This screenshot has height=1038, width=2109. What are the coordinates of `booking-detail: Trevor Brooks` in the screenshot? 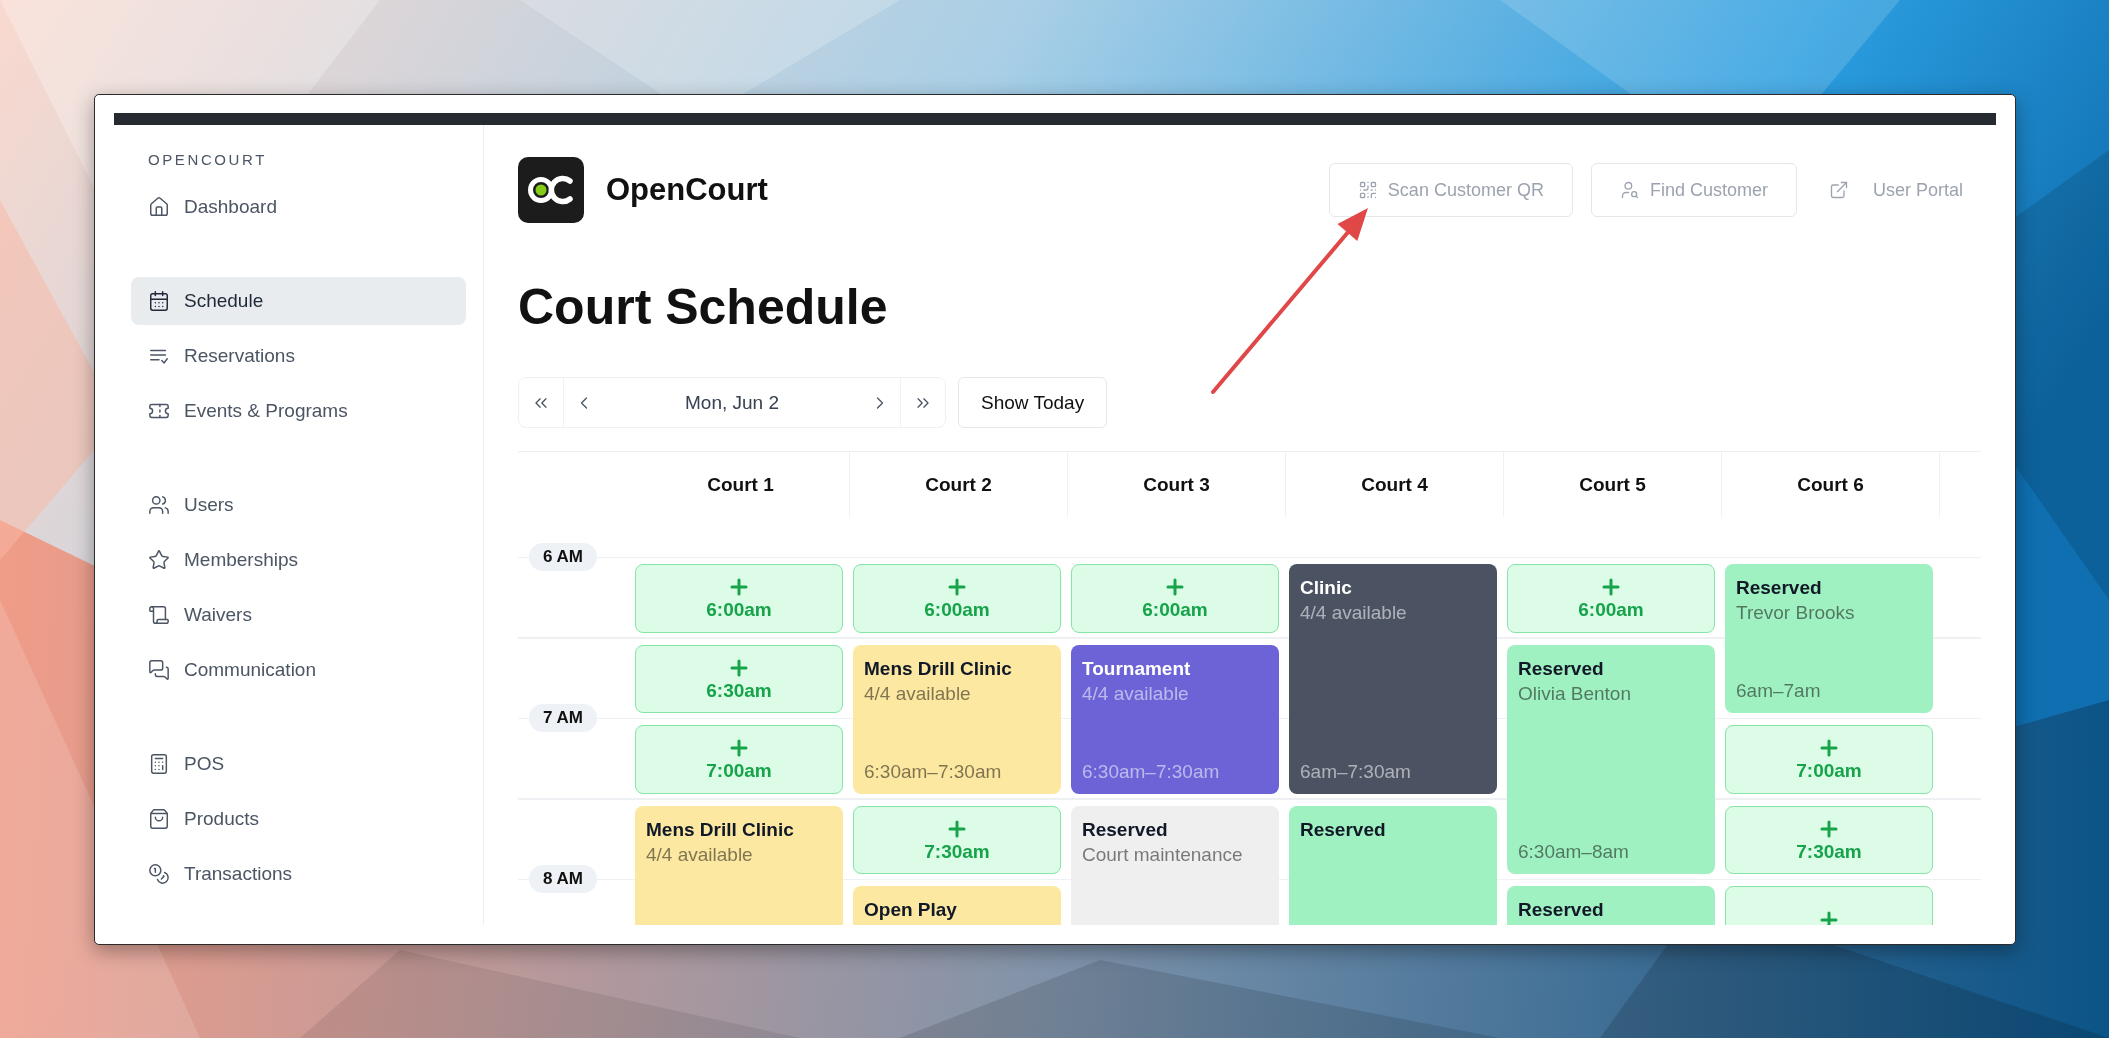 It's located at (1796, 613).